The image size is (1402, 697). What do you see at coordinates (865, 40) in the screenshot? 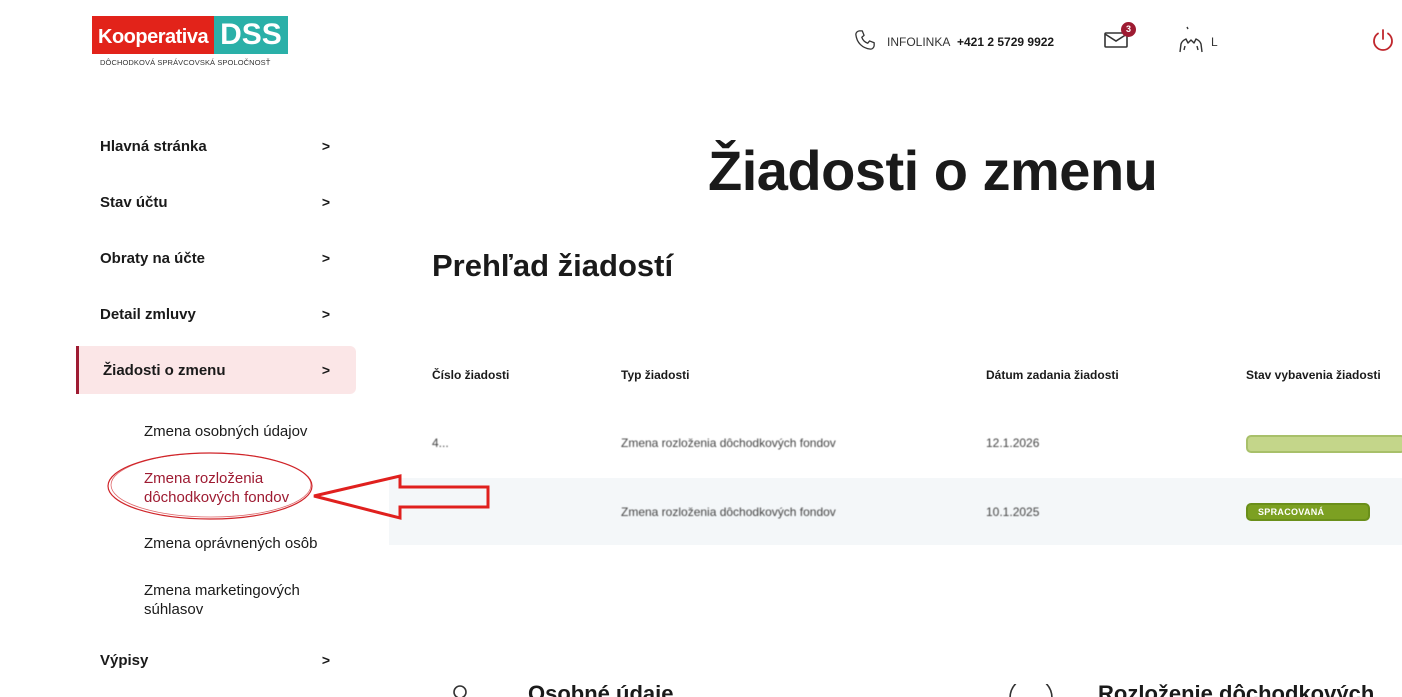
I see `phone-icon` at bounding box center [865, 40].